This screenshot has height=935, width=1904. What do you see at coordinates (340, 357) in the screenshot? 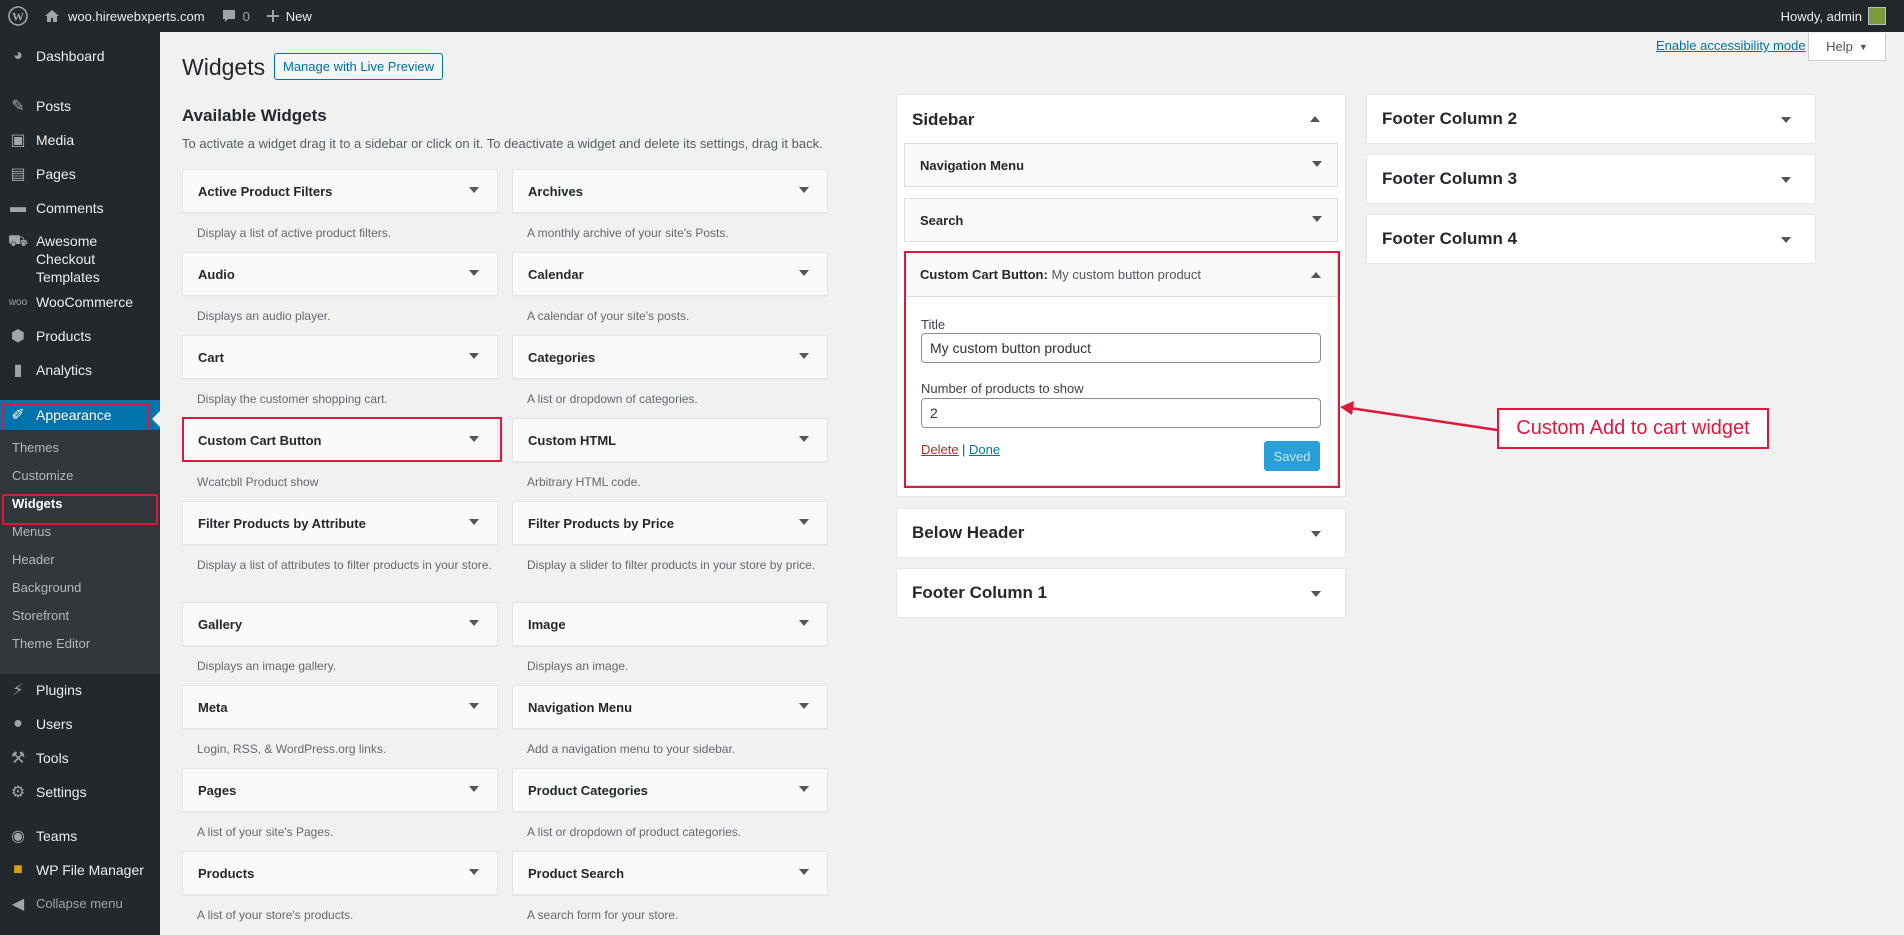
I see `widget-cart: Cart` at bounding box center [340, 357].